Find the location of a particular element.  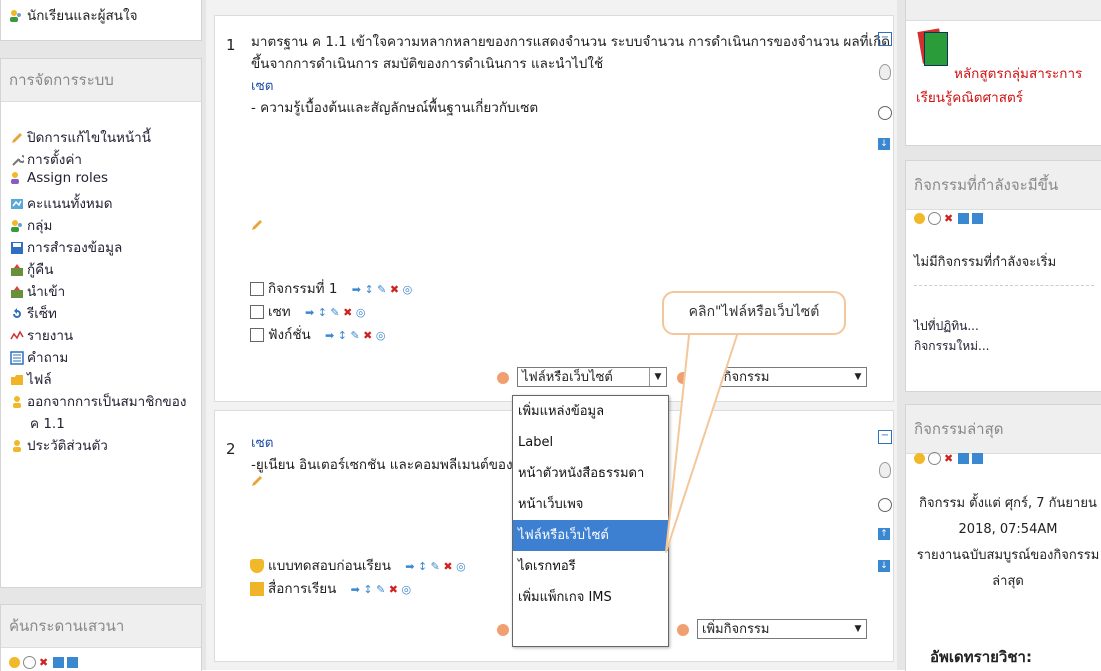

activity-label: แบบทดสอบก่อนเรียน is located at coordinates (329, 566).